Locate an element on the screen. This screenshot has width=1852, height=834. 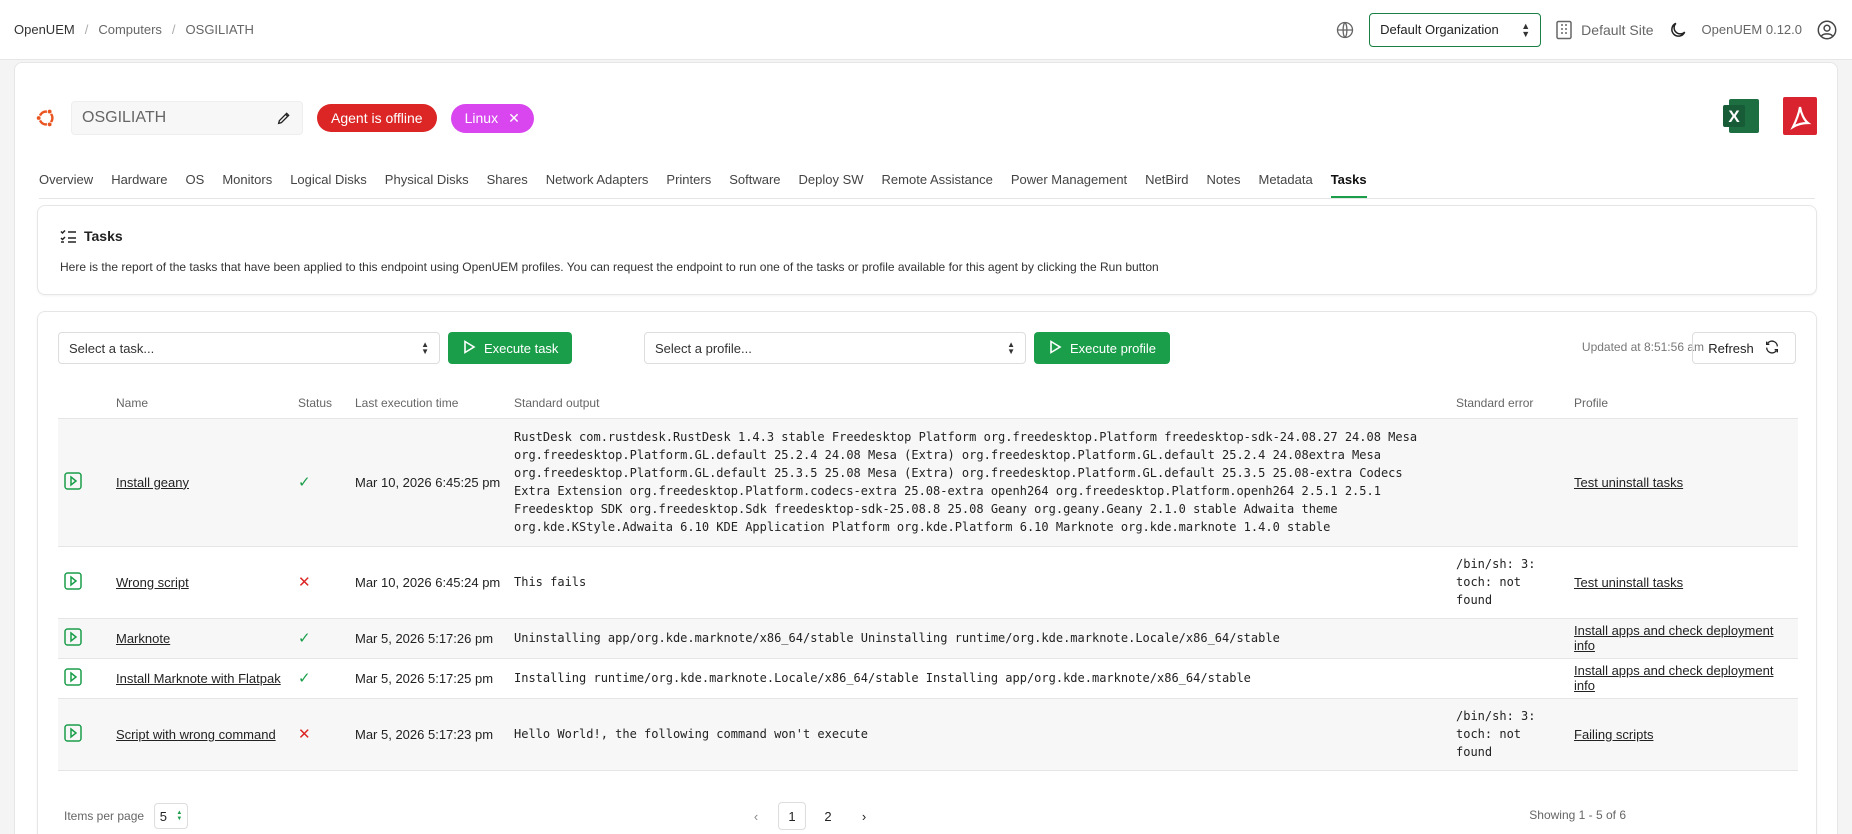
task-select: Select a task... ▲ ▼ is located at coordinates (249, 348).